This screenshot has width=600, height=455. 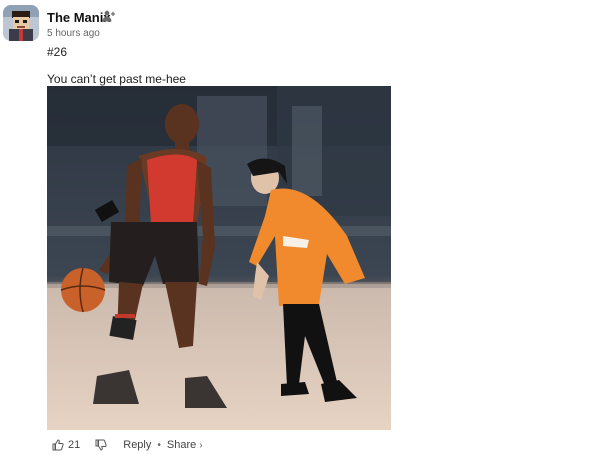 I want to click on chevron-right-icon: ›, so click(x=201, y=445).